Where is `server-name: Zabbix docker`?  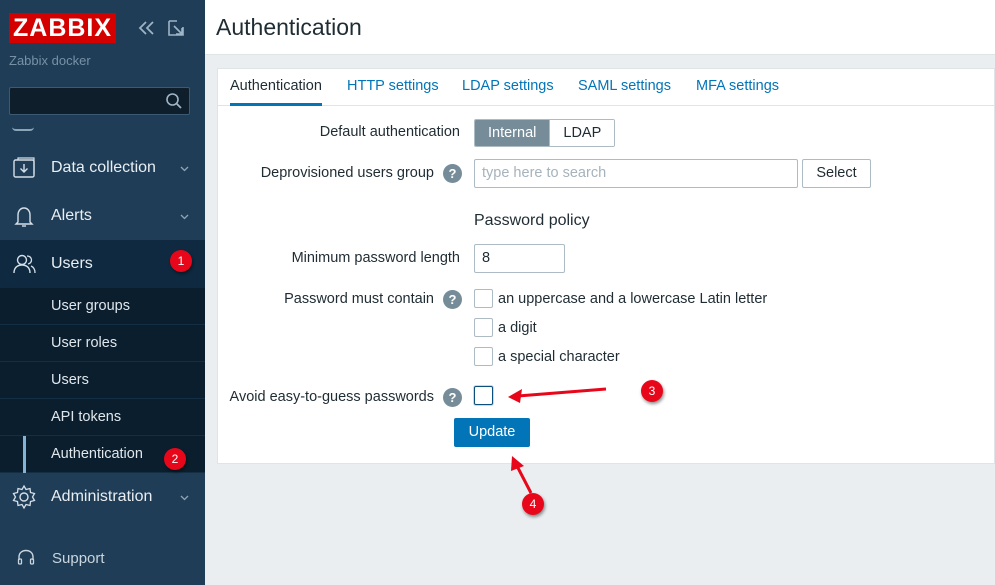 server-name: Zabbix docker is located at coordinates (50, 60).